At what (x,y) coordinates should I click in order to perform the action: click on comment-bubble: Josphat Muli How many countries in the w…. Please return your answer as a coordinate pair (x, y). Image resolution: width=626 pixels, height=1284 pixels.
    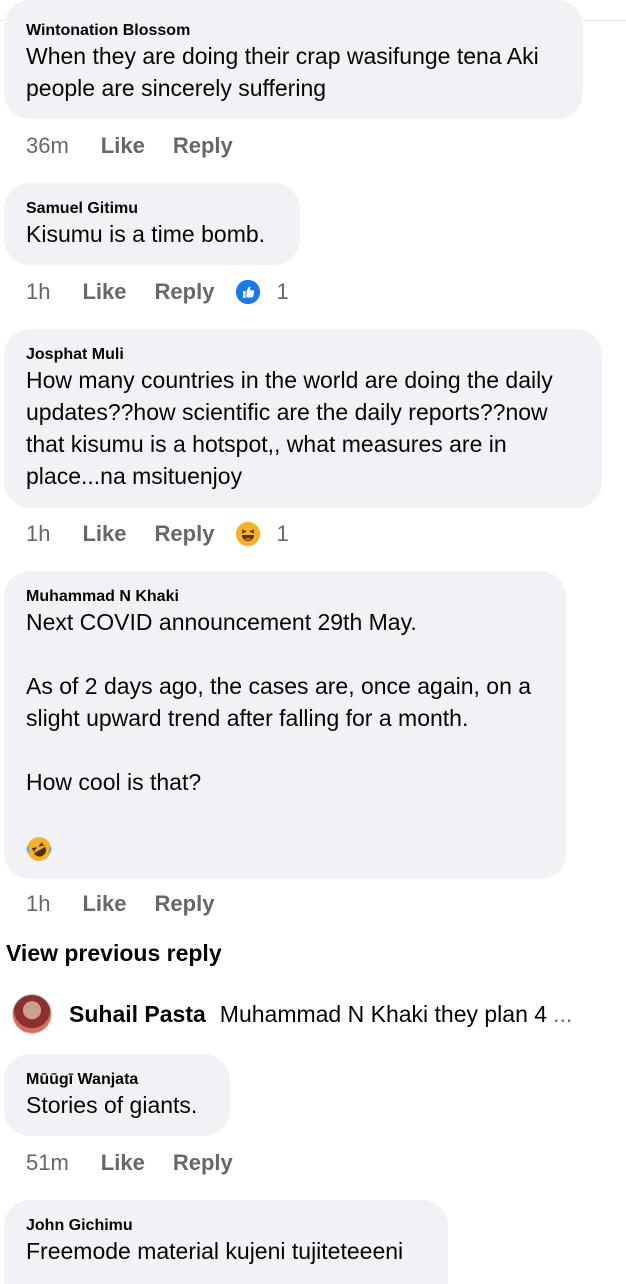
    Looking at the image, I should click on (303, 418).